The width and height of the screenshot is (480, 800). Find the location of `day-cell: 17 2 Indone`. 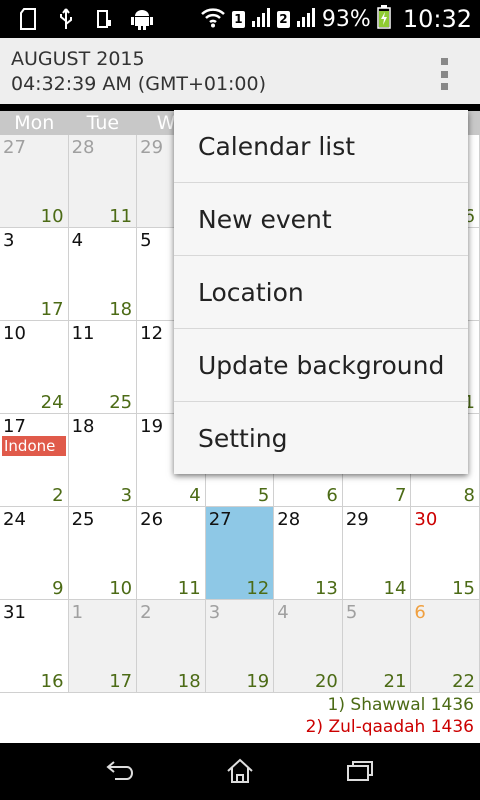

day-cell: 17 2 Indone is located at coordinates (34, 460).